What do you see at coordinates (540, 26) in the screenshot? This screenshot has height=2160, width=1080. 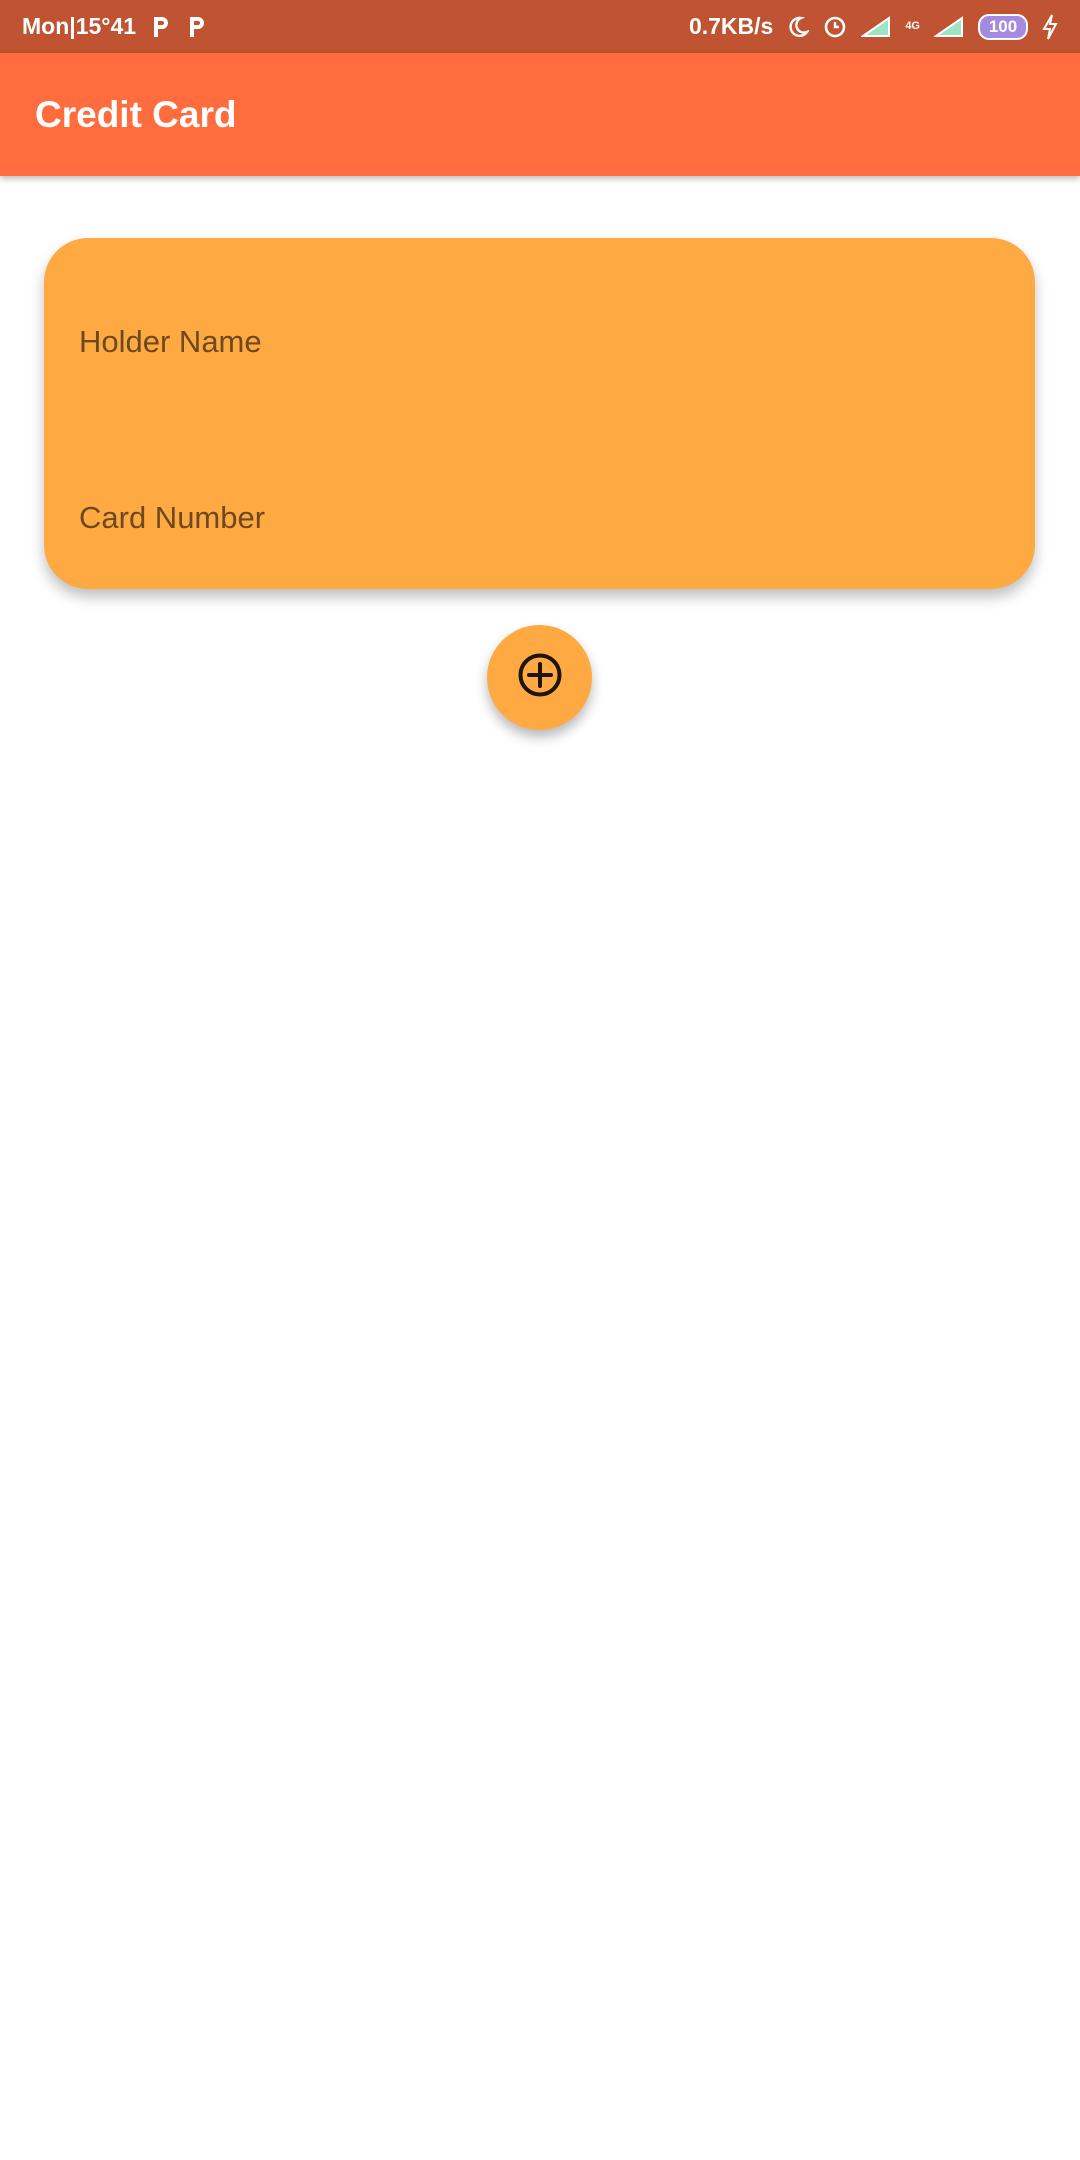 I see `status-bar: Mon|15°41 0.7KB/s 4G 100` at bounding box center [540, 26].